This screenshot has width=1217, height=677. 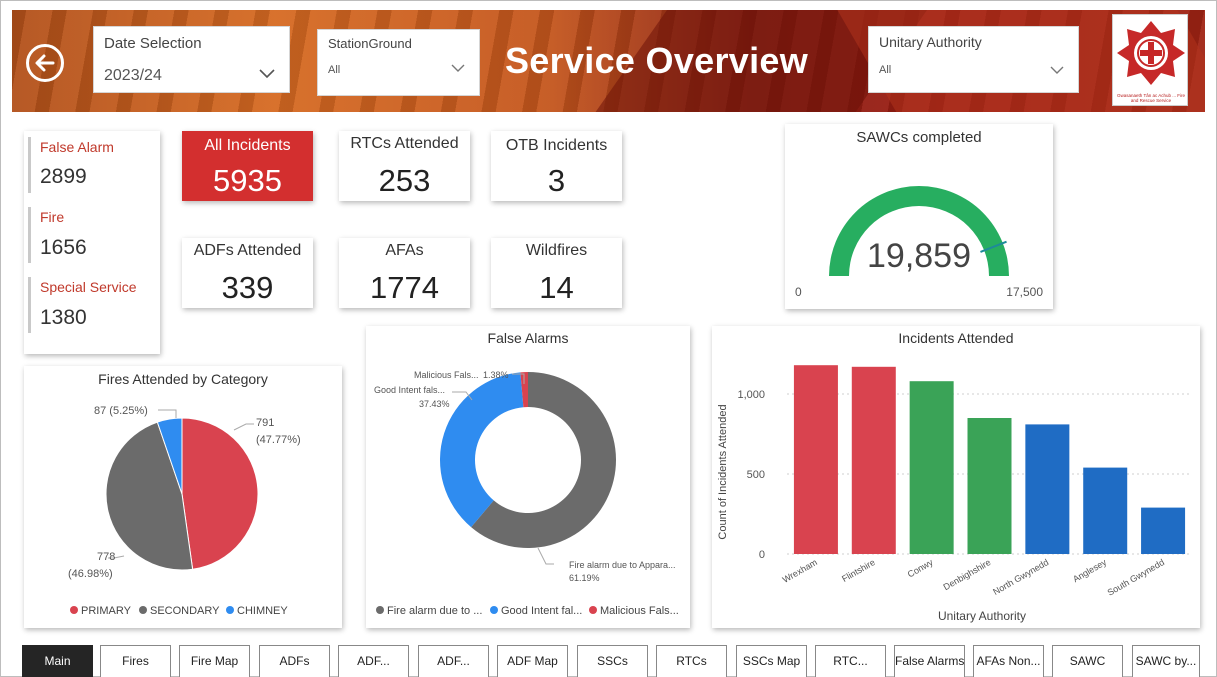 What do you see at coordinates (1089, 570) in the screenshot?
I see `x-tick-label: Anglesey` at bounding box center [1089, 570].